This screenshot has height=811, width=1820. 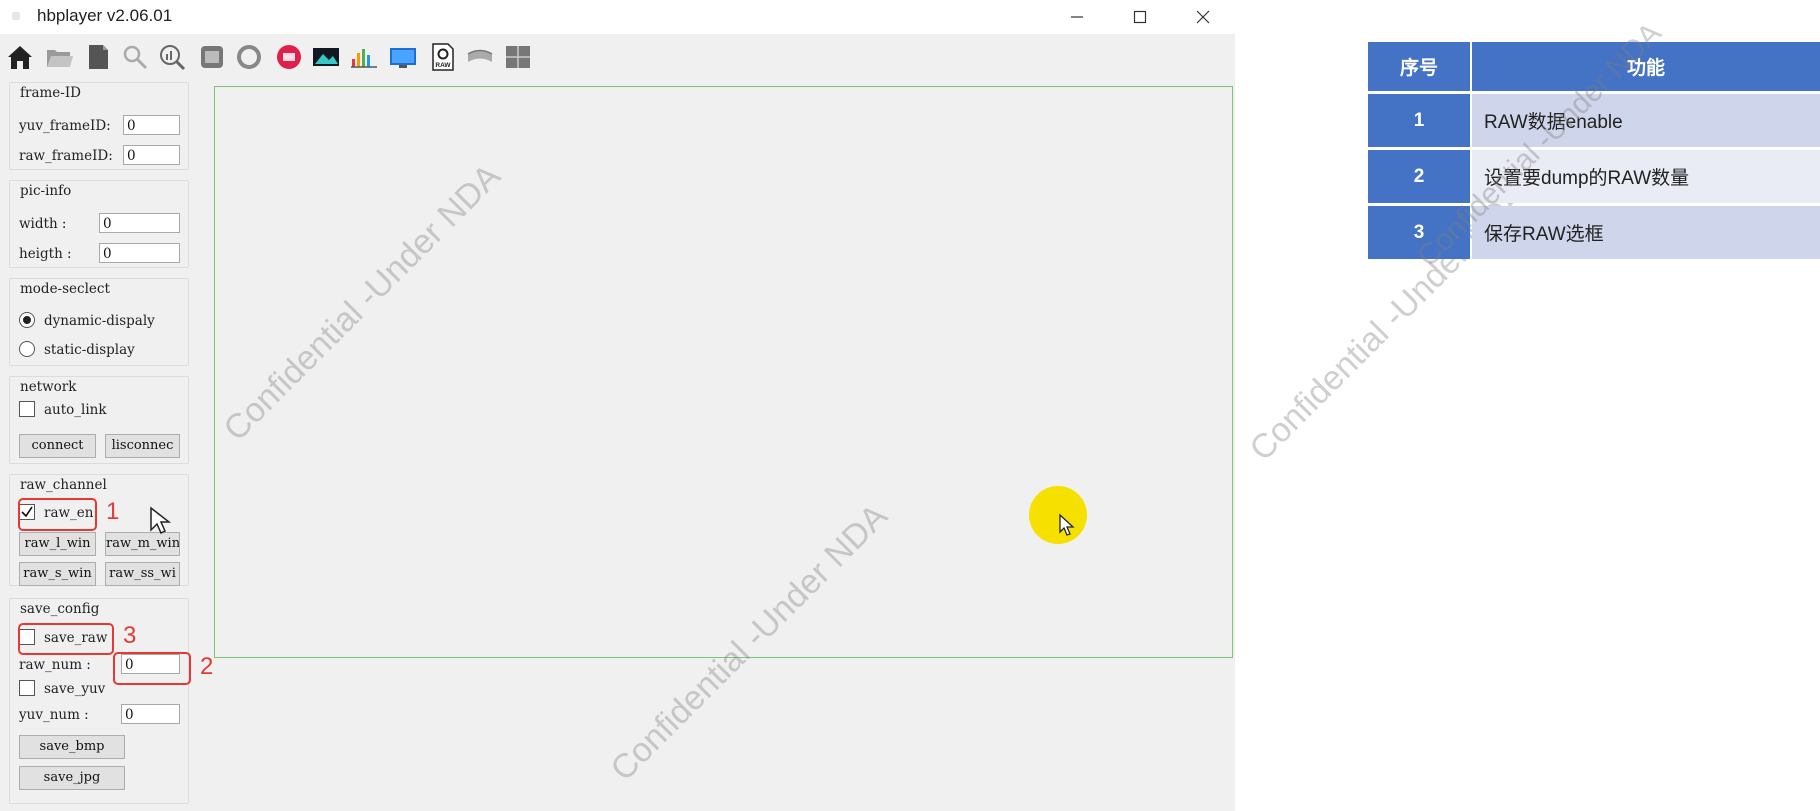 I want to click on raw-frameid-field: 0, so click(x=151, y=155).